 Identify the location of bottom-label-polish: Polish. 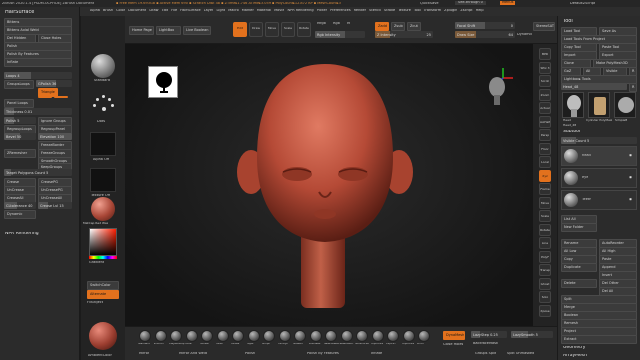
(250, 354).